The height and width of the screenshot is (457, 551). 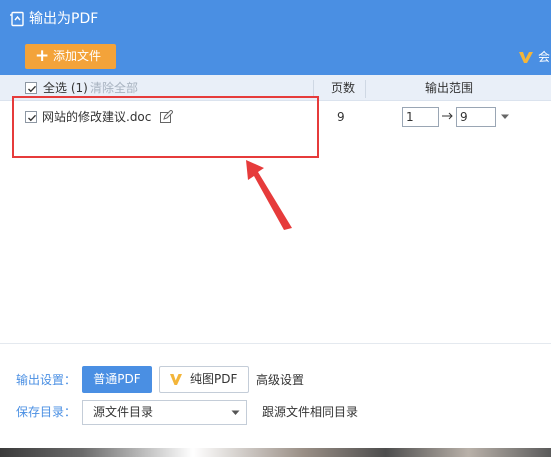 I want to click on select-all-label: 全选 (1), so click(x=65, y=88).